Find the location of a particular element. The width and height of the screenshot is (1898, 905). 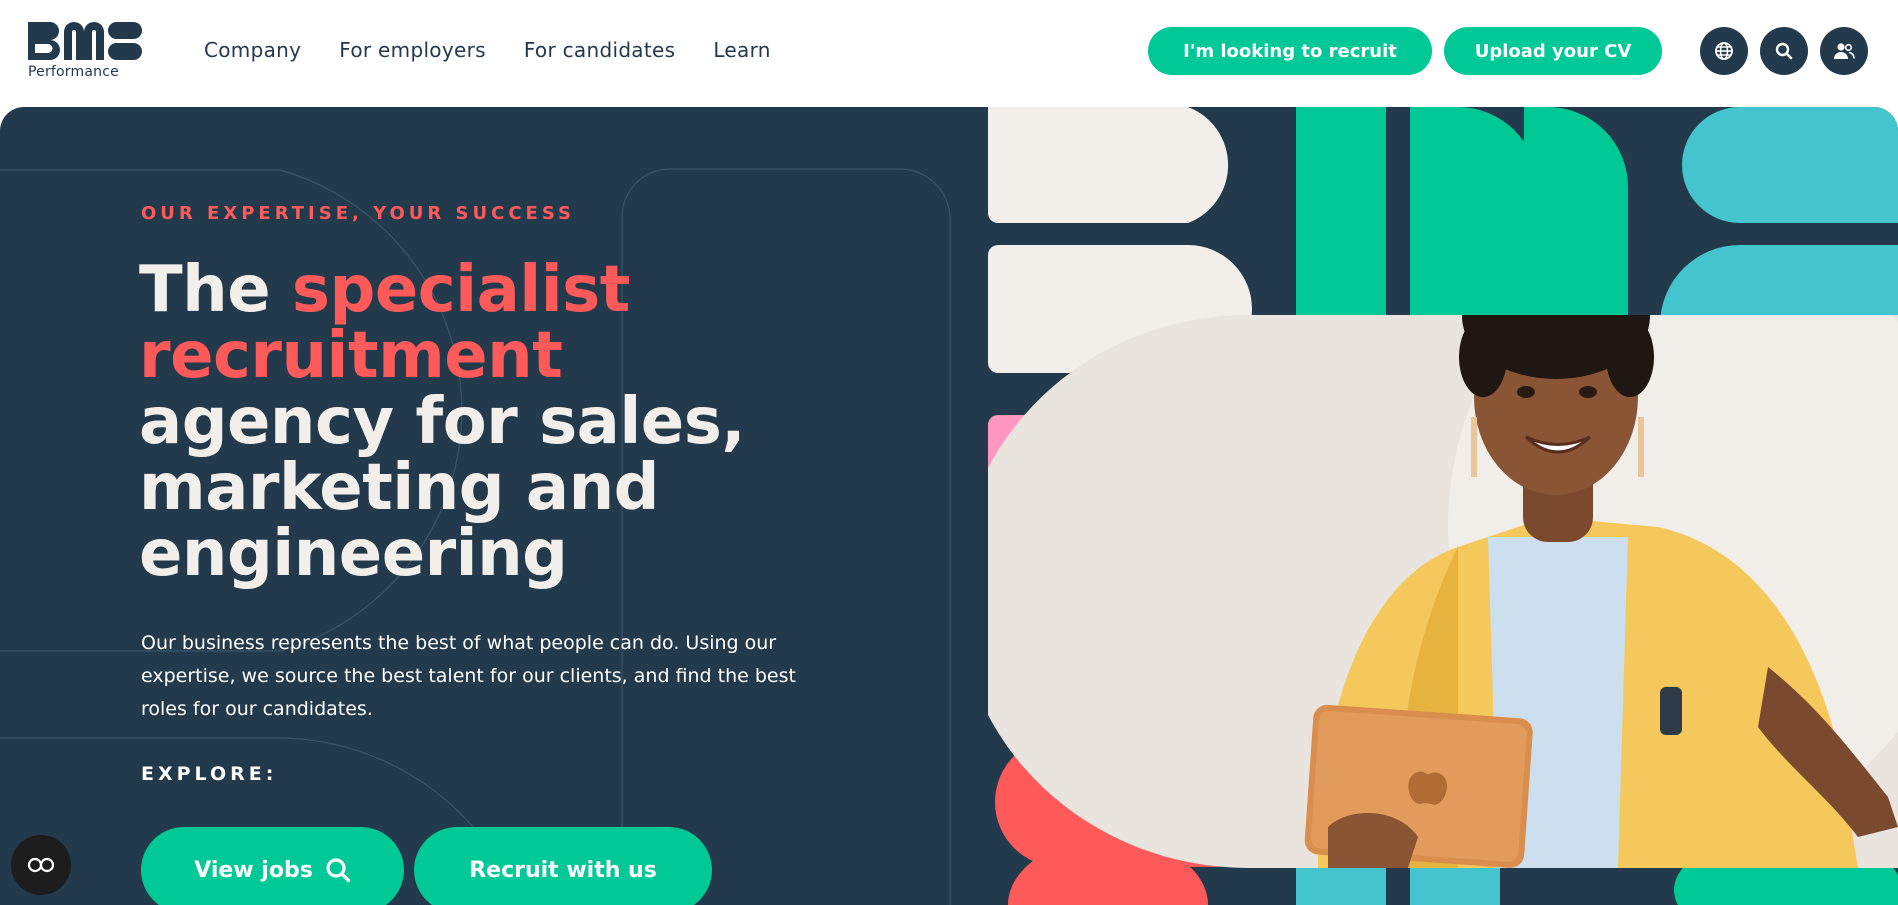

nav-learn: Learn is located at coordinates (741, 50).